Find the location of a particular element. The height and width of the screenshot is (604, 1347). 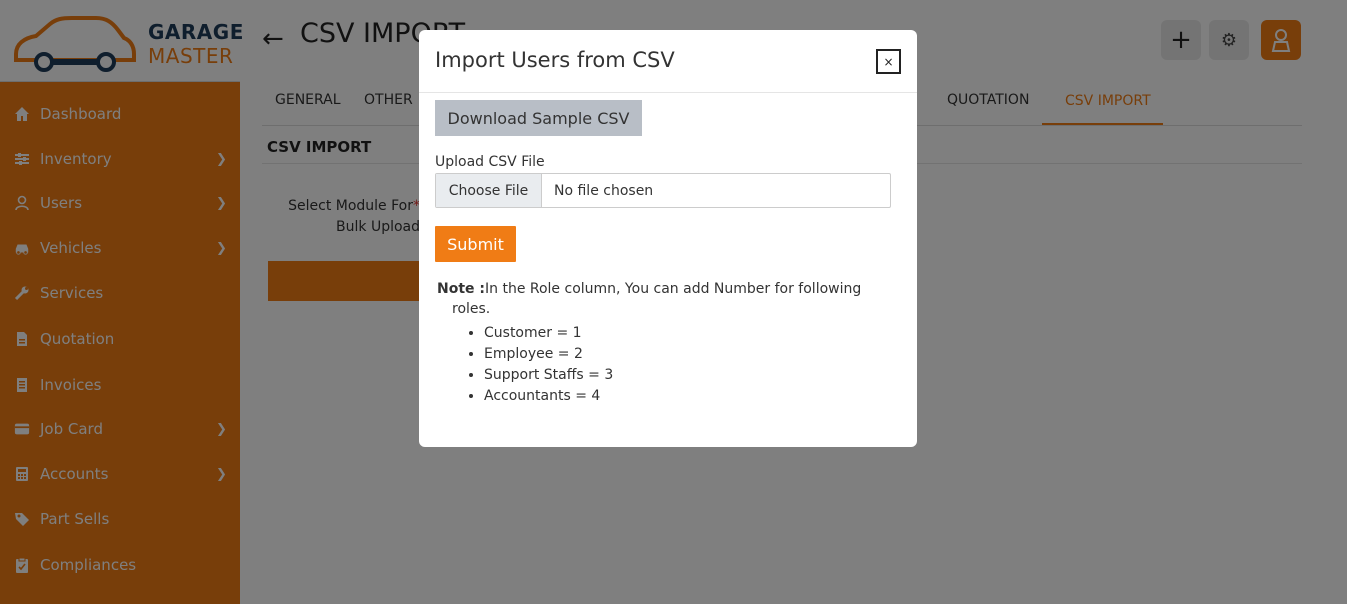

close-icon: × is located at coordinates (888, 61).